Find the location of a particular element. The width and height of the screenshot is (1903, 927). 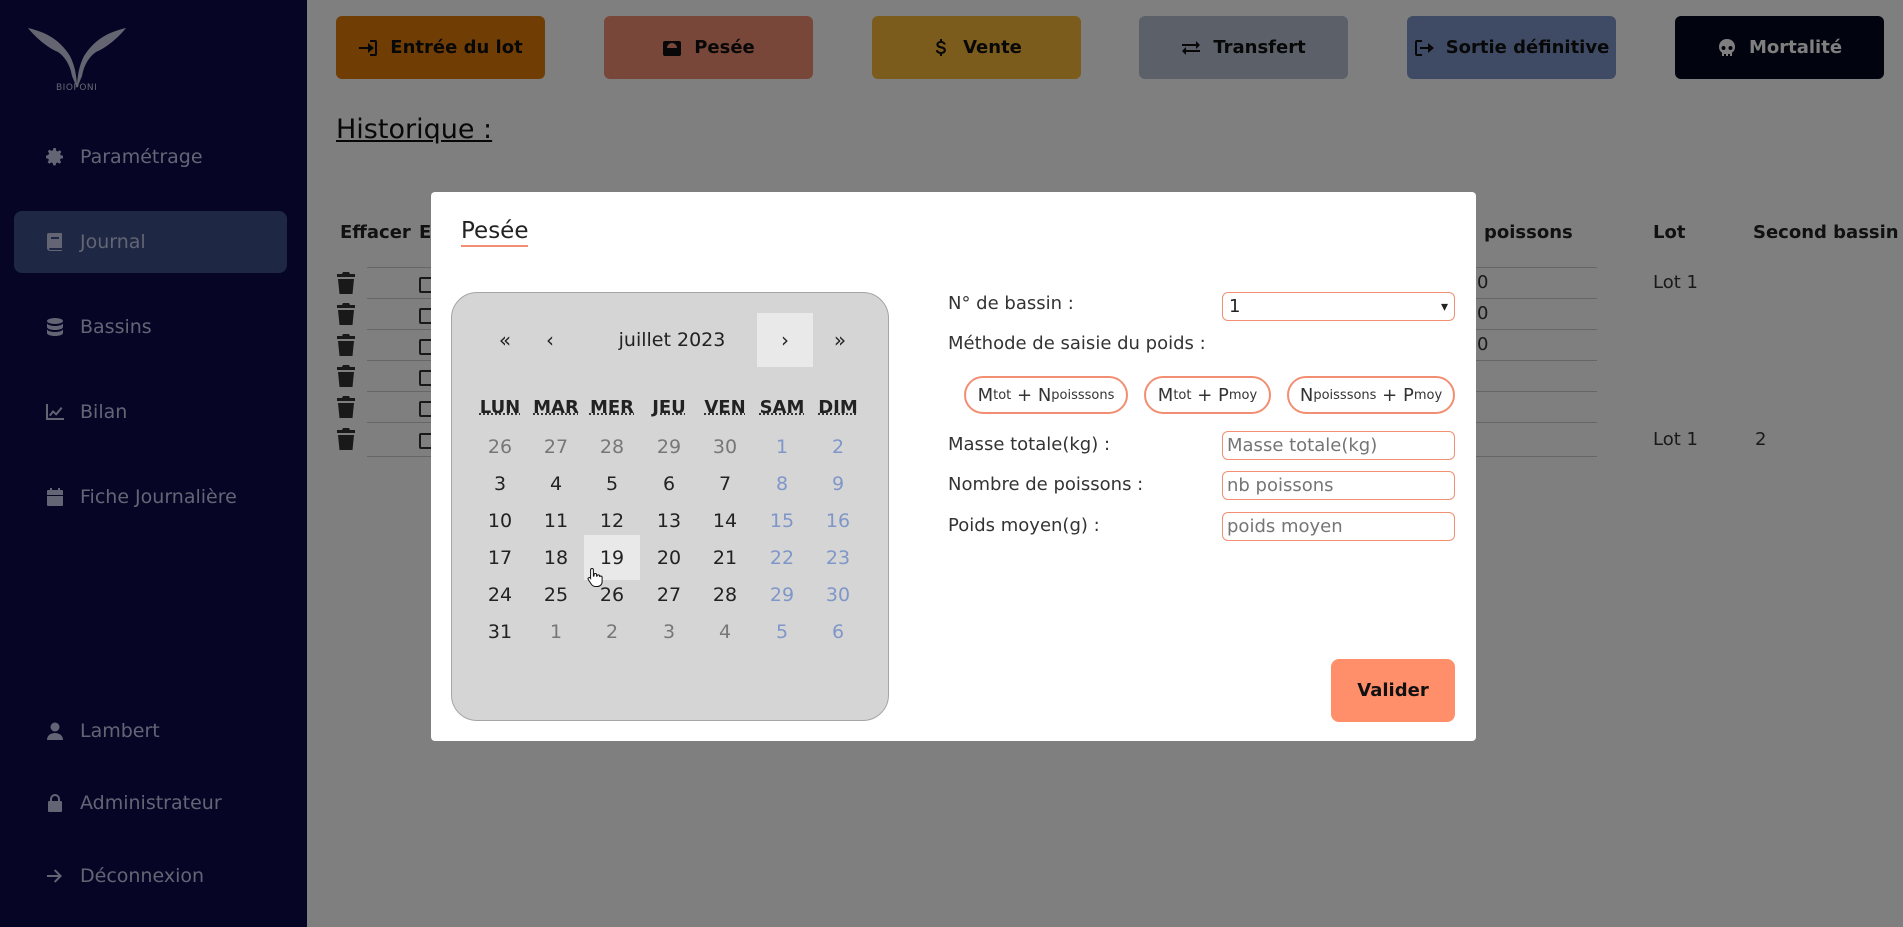

calendar-day: 31 is located at coordinates (500, 631).